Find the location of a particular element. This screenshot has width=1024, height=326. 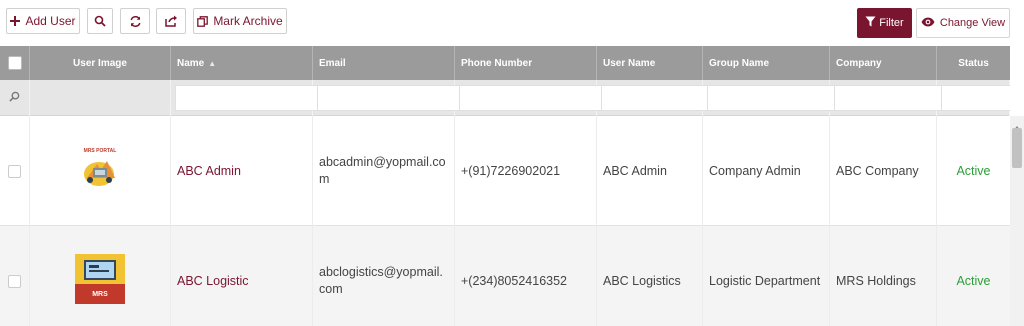

phone-filter-input is located at coordinates (535, 98).